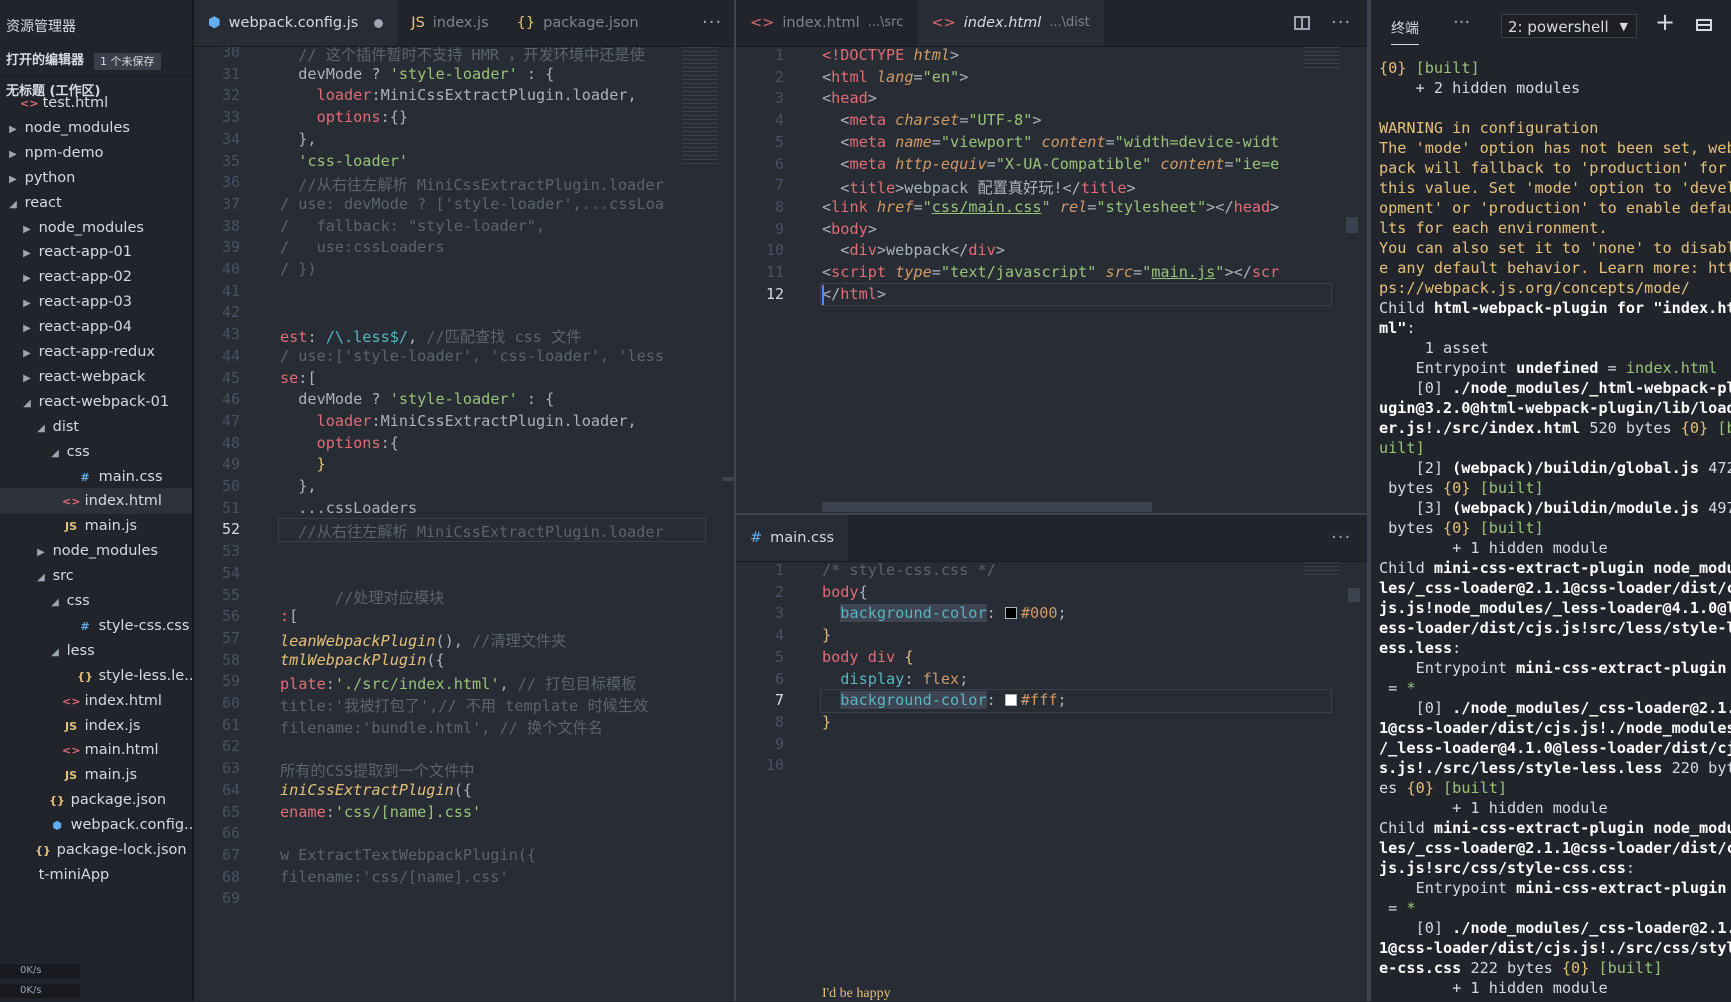 This screenshot has height=1002, width=1731. What do you see at coordinates (895, 77) in the screenshot?
I see `code-line: <html lang="en">` at bounding box center [895, 77].